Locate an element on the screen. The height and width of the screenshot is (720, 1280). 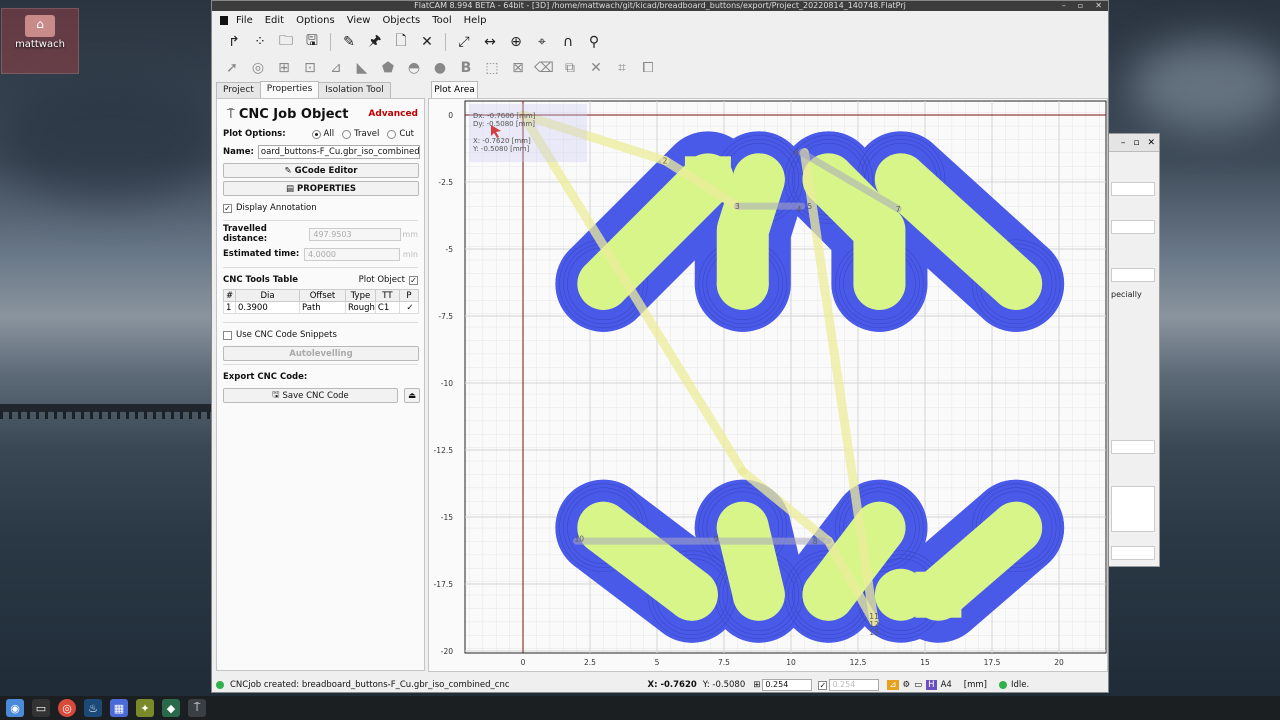
plot-tool-checkbox: ✓ is located at coordinates (409, 307).